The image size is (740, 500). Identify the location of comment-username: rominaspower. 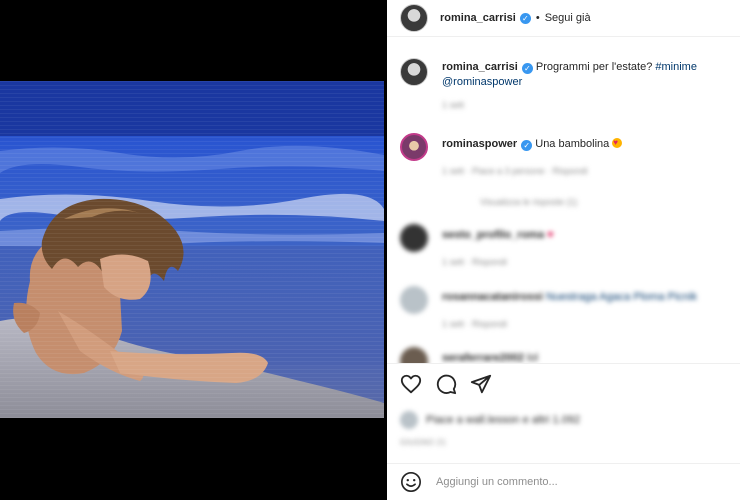
(479, 144).